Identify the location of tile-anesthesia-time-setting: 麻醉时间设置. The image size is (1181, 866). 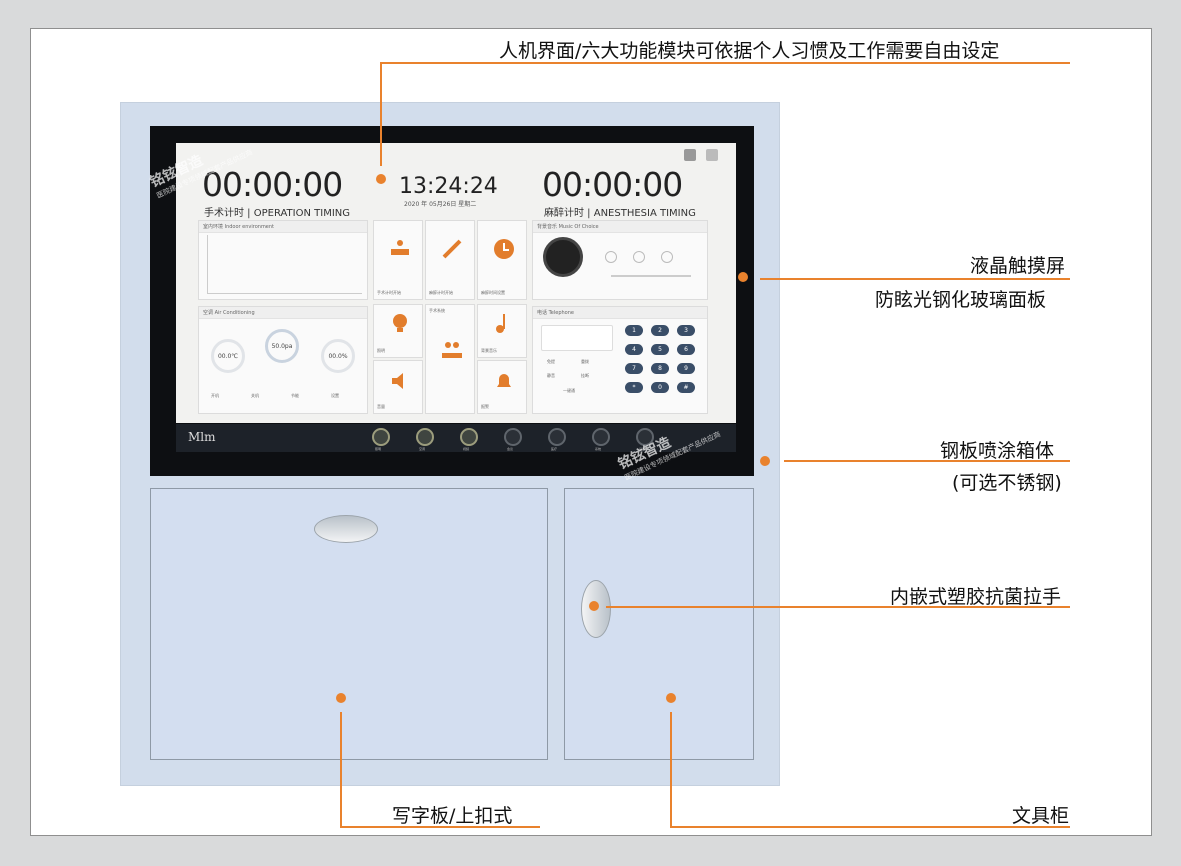
(502, 260).